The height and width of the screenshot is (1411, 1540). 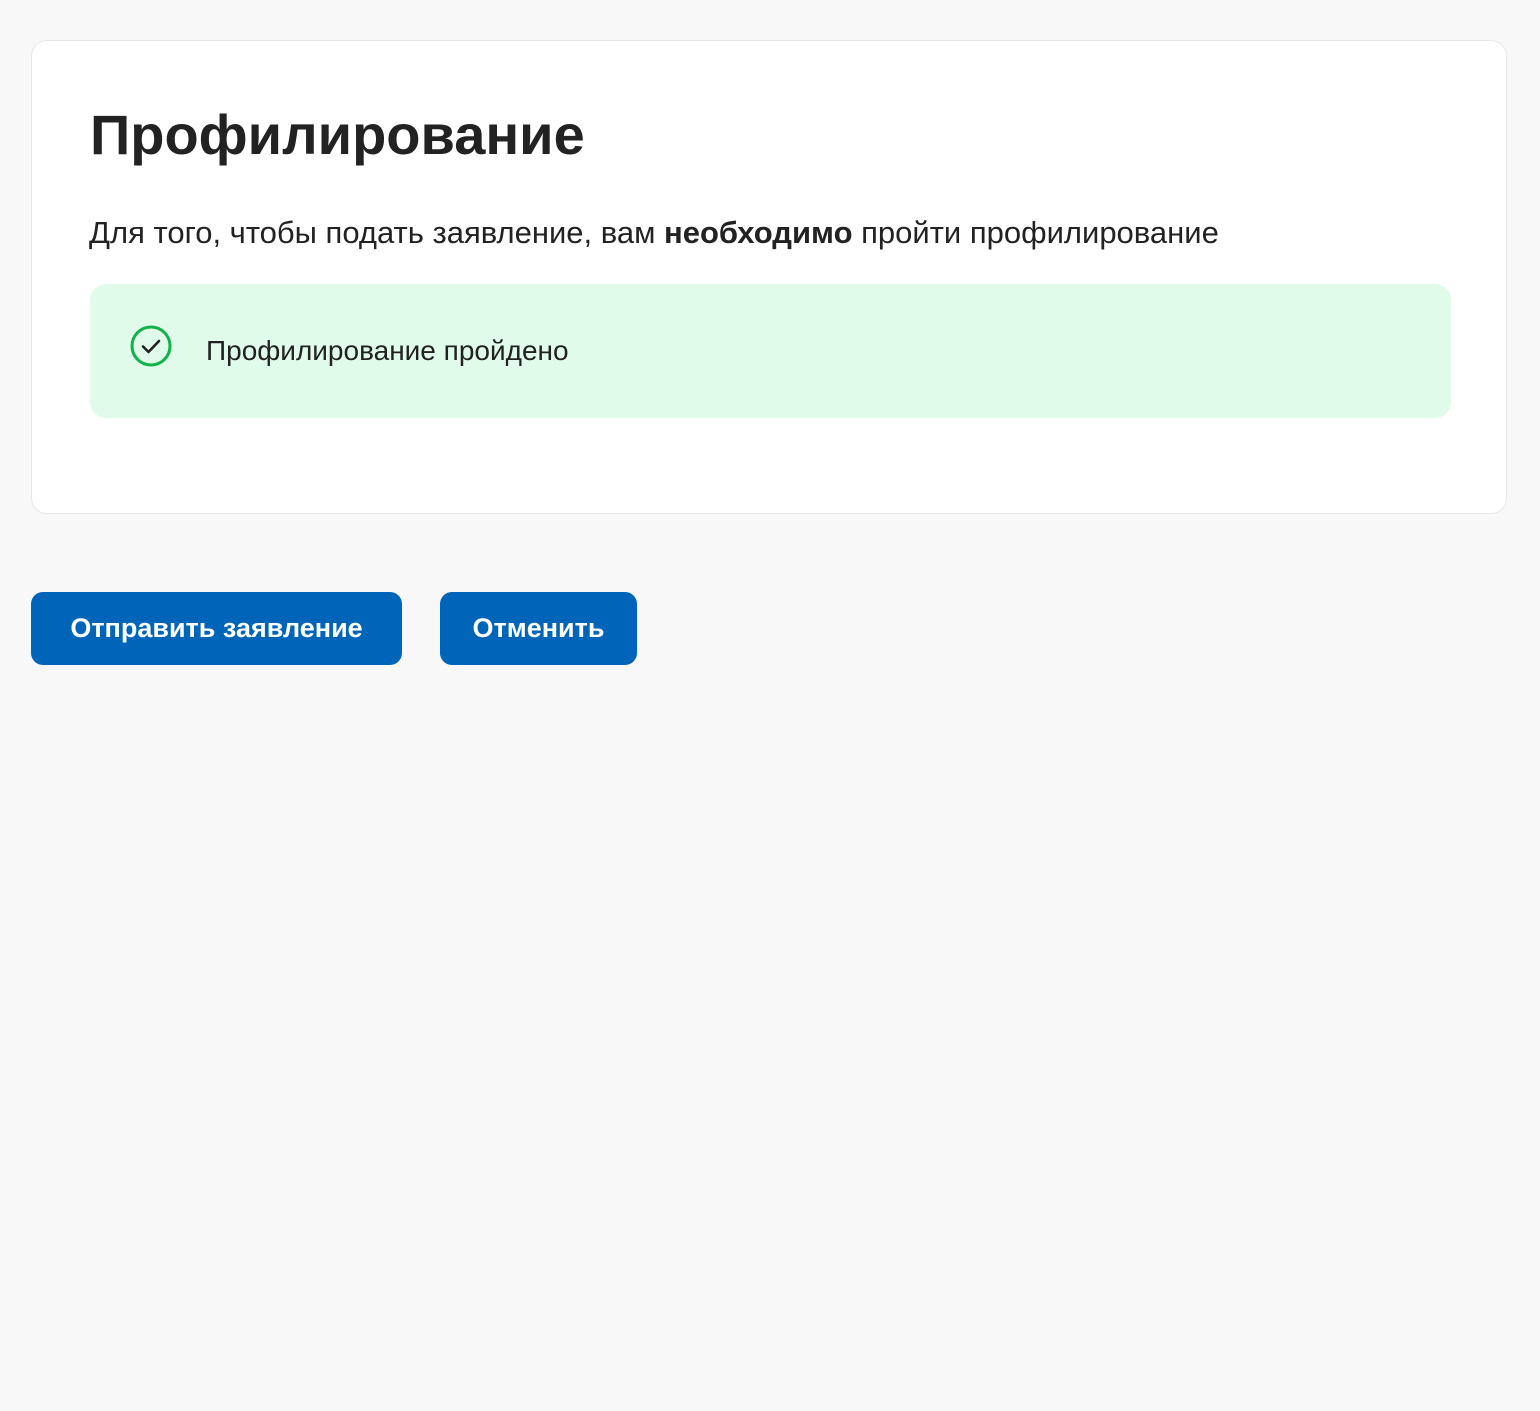 I want to click on cancel-button: Отменить, so click(x=538, y=628).